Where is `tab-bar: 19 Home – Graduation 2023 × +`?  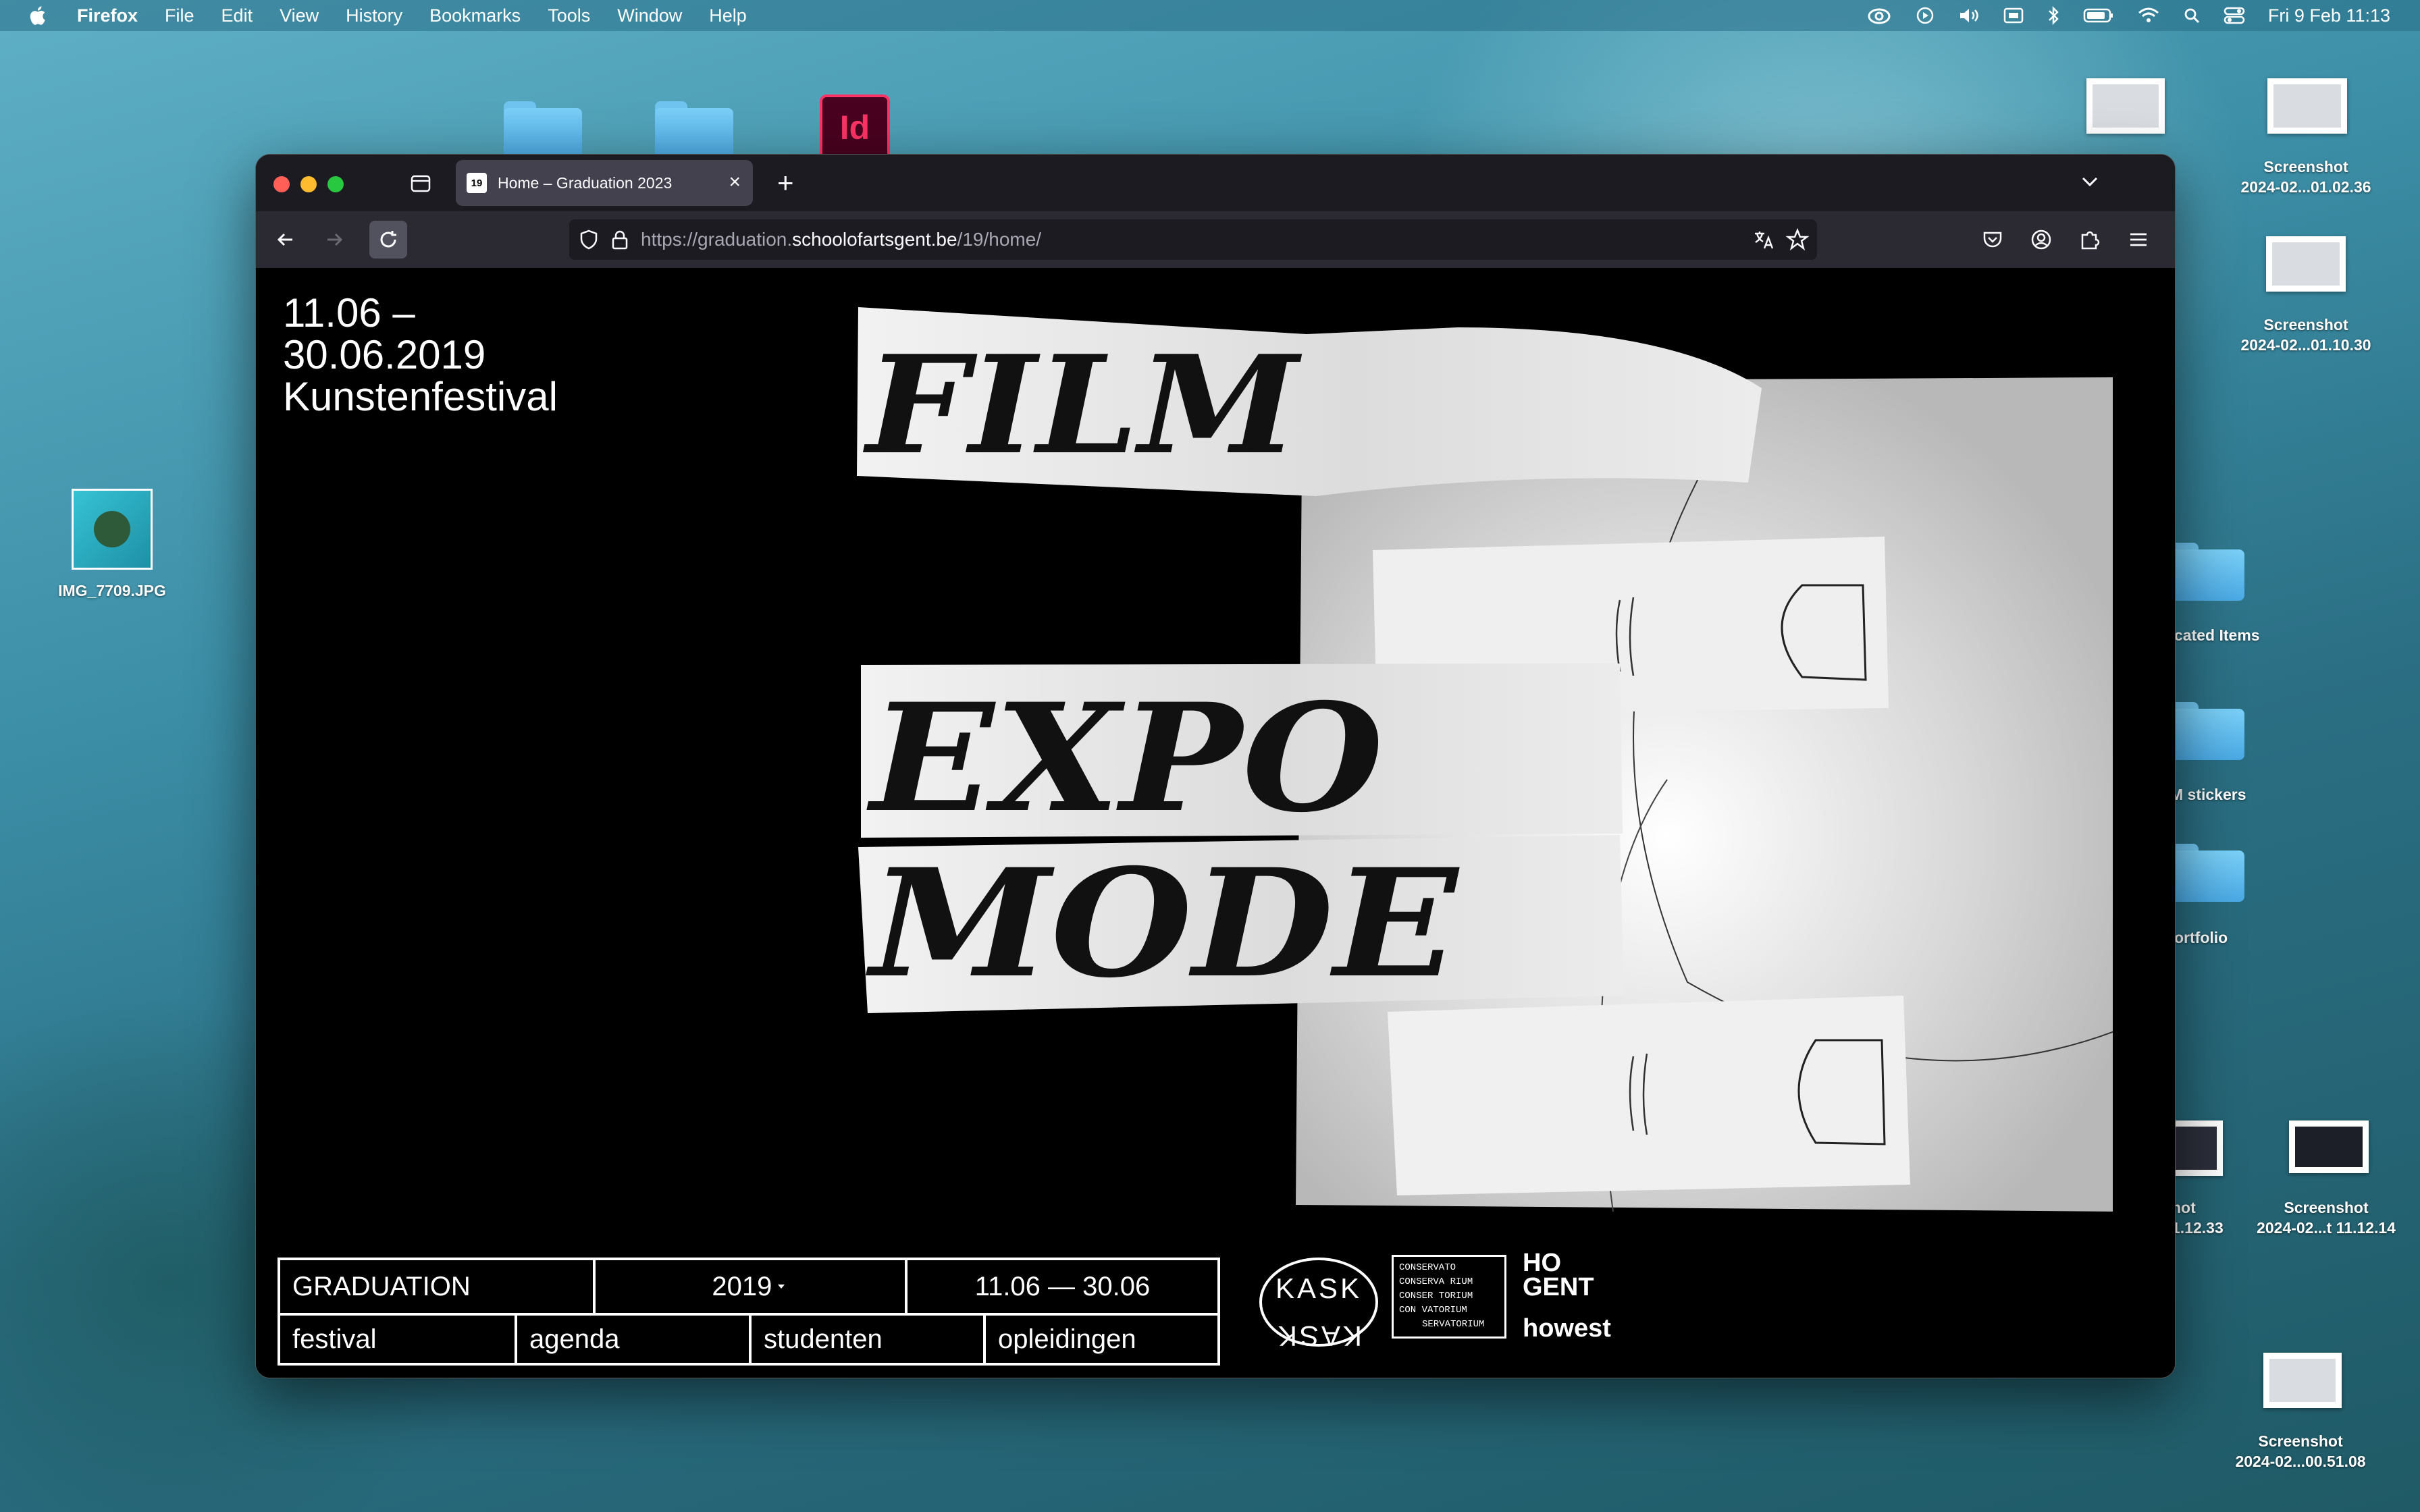 tab-bar: 19 Home – Graduation 2023 × + is located at coordinates (1215, 183).